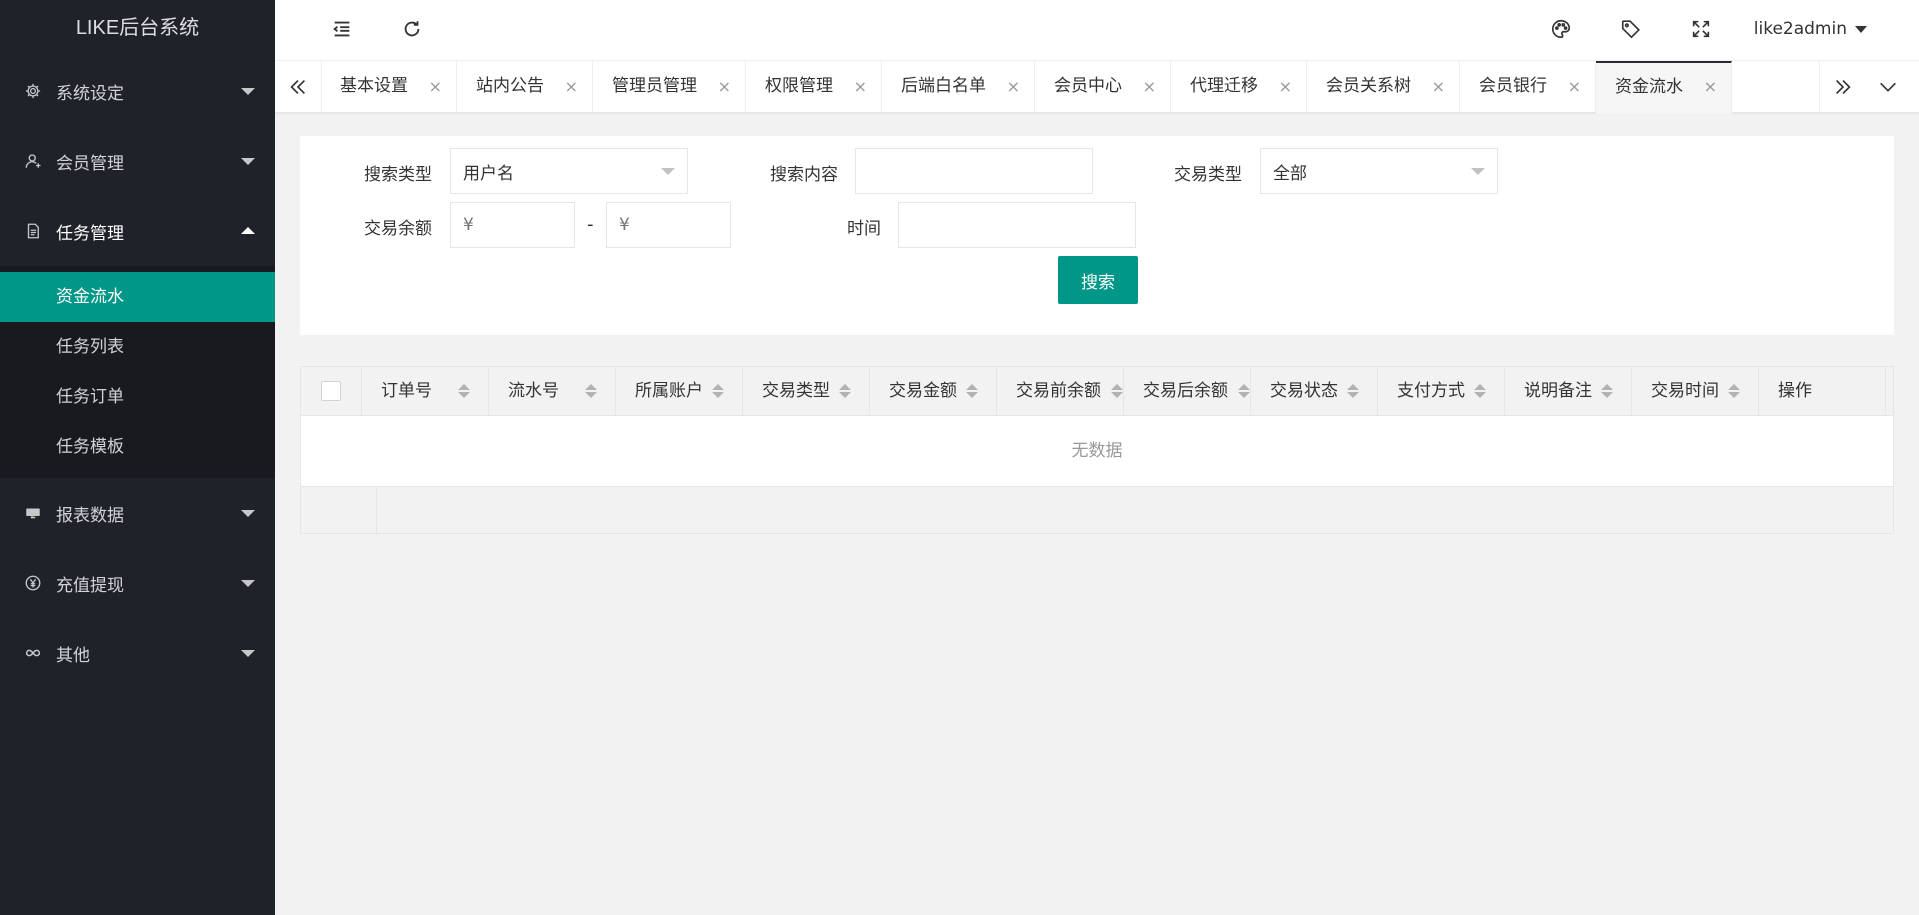 The image size is (1919, 915). What do you see at coordinates (137, 513) in the screenshot?
I see `sidebar-item-report-data: 报表数据` at bounding box center [137, 513].